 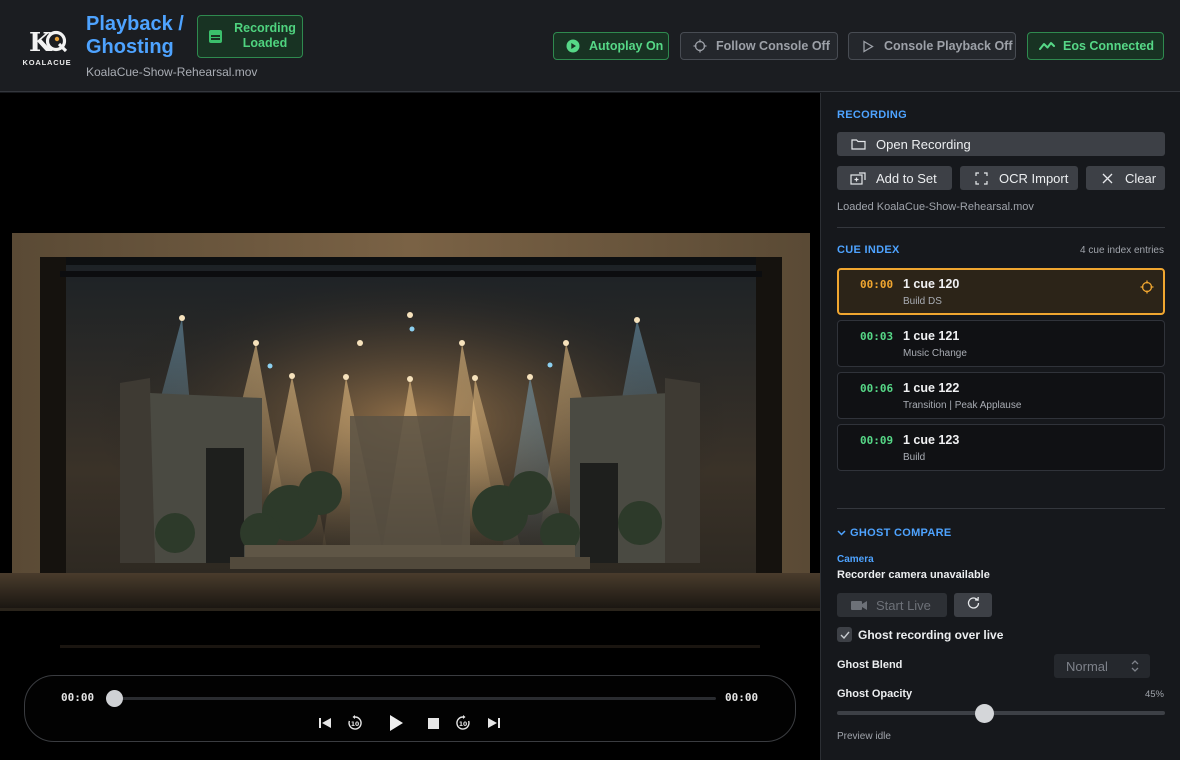 What do you see at coordinates (901, 533) in the screenshot?
I see `ghost-compare-title: GHOST COMPARE` at bounding box center [901, 533].